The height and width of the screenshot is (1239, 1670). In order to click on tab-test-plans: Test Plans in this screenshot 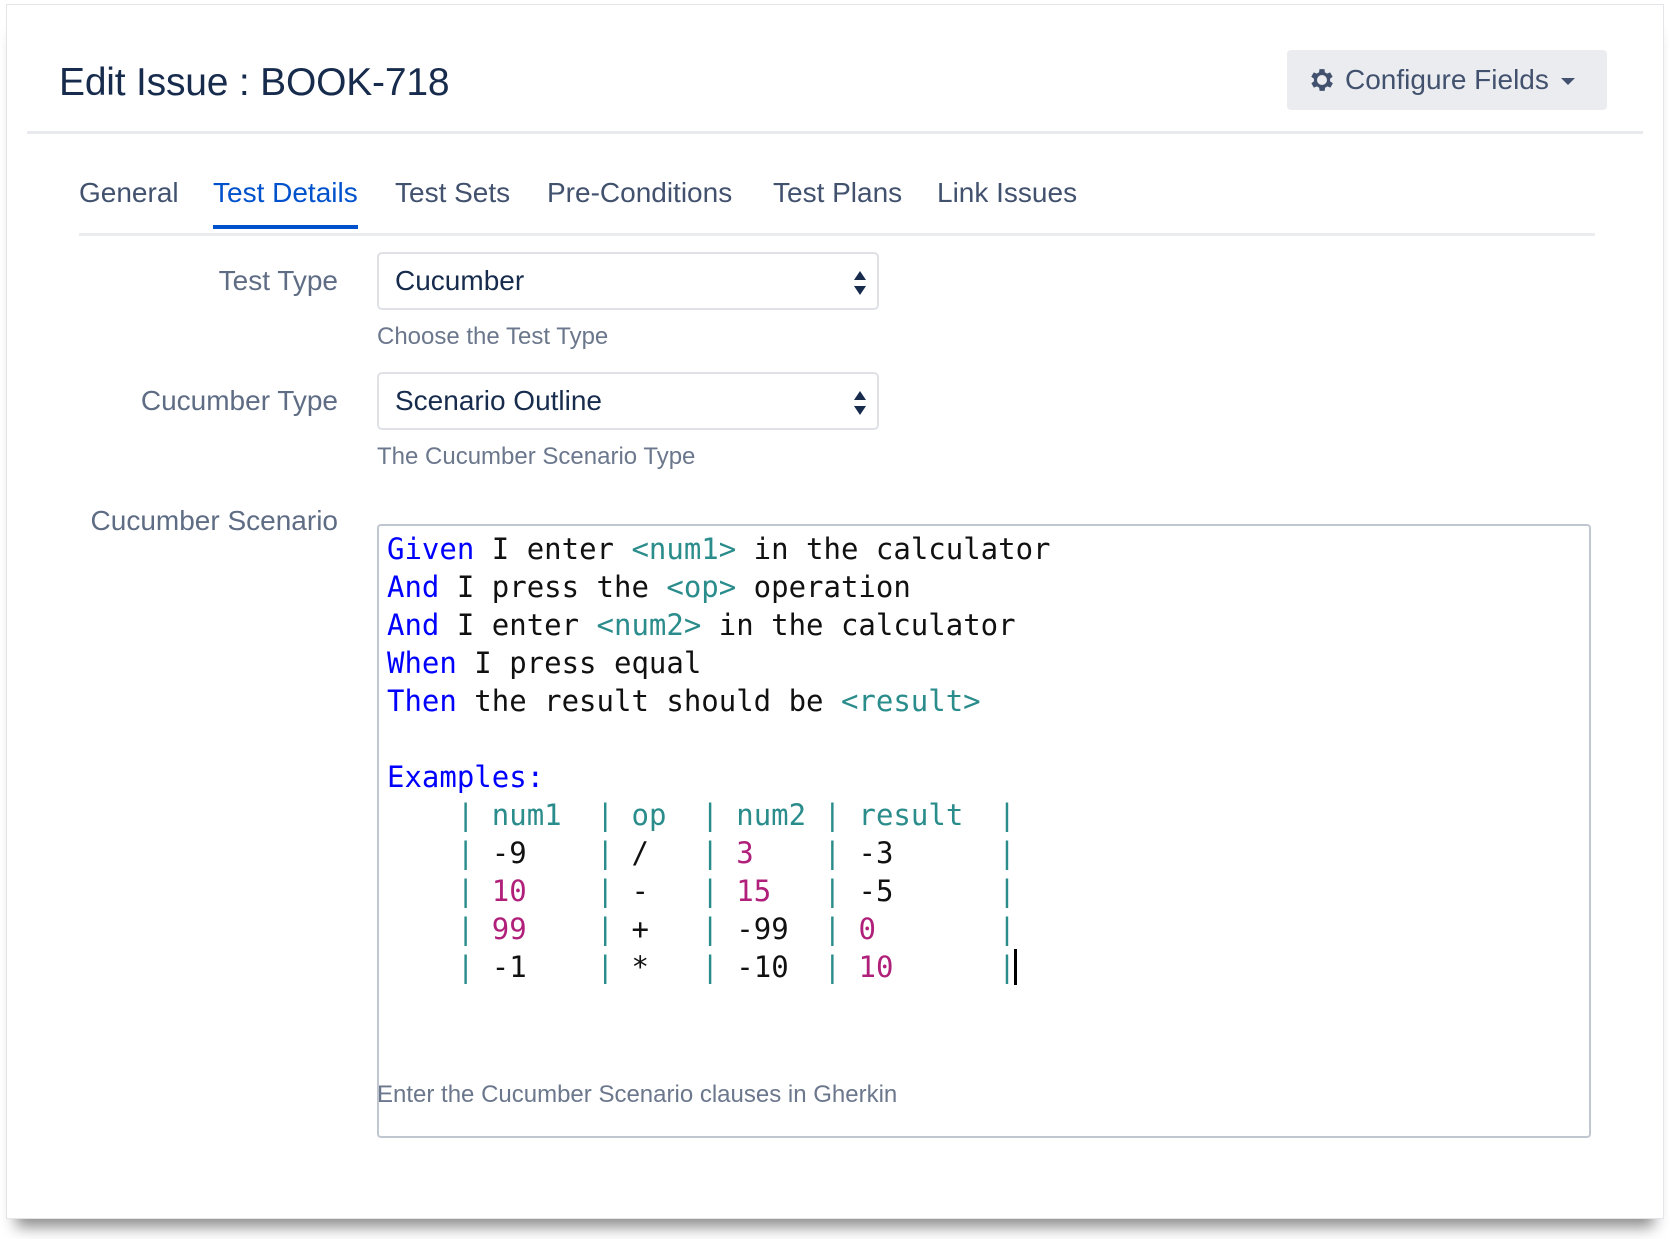, I will do `click(837, 198)`.